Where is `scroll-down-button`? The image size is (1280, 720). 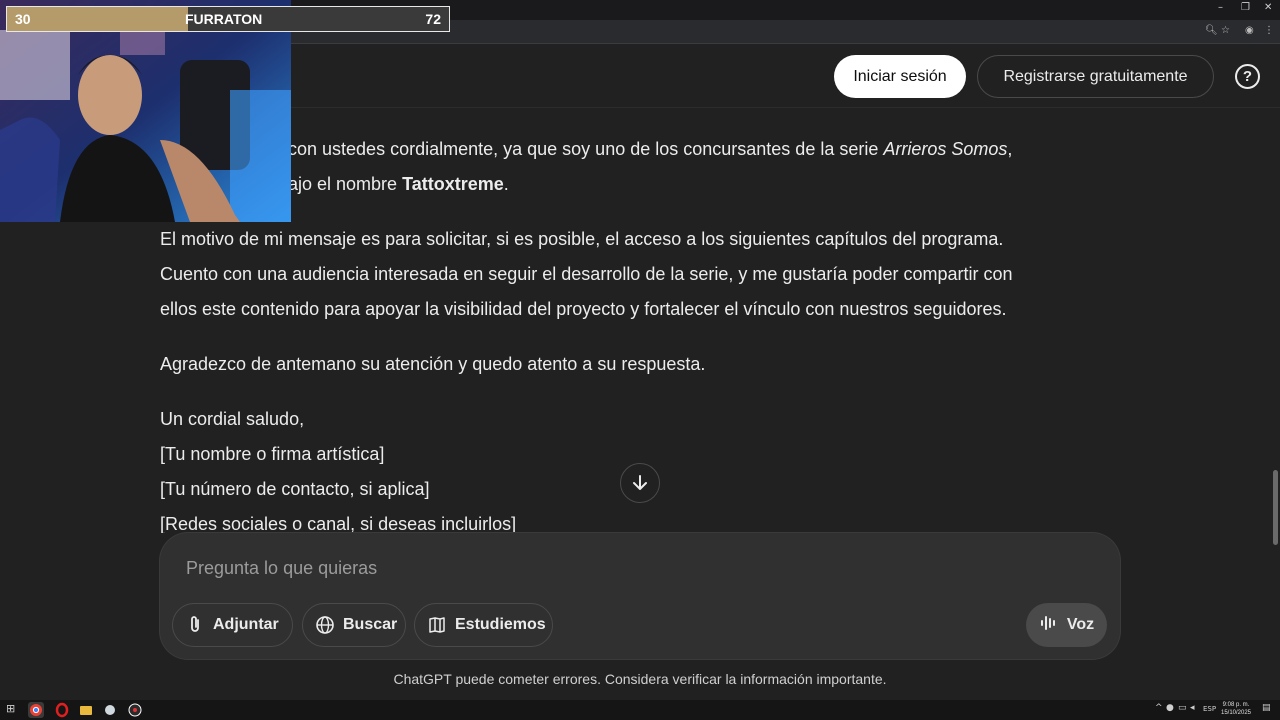
scroll-down-button is located at coordinates (640, 483).